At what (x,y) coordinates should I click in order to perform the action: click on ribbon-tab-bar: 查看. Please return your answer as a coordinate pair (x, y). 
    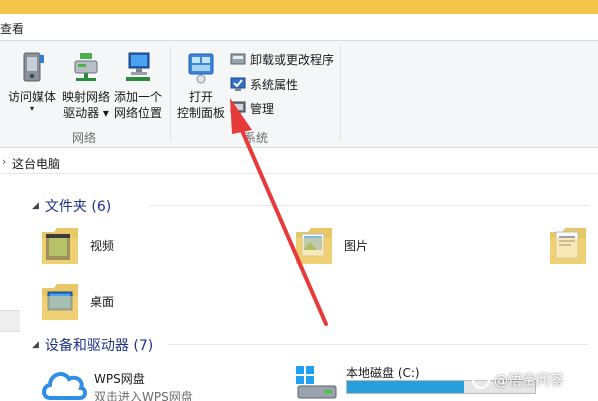
    Looking at the image, I should click on (299, 27).